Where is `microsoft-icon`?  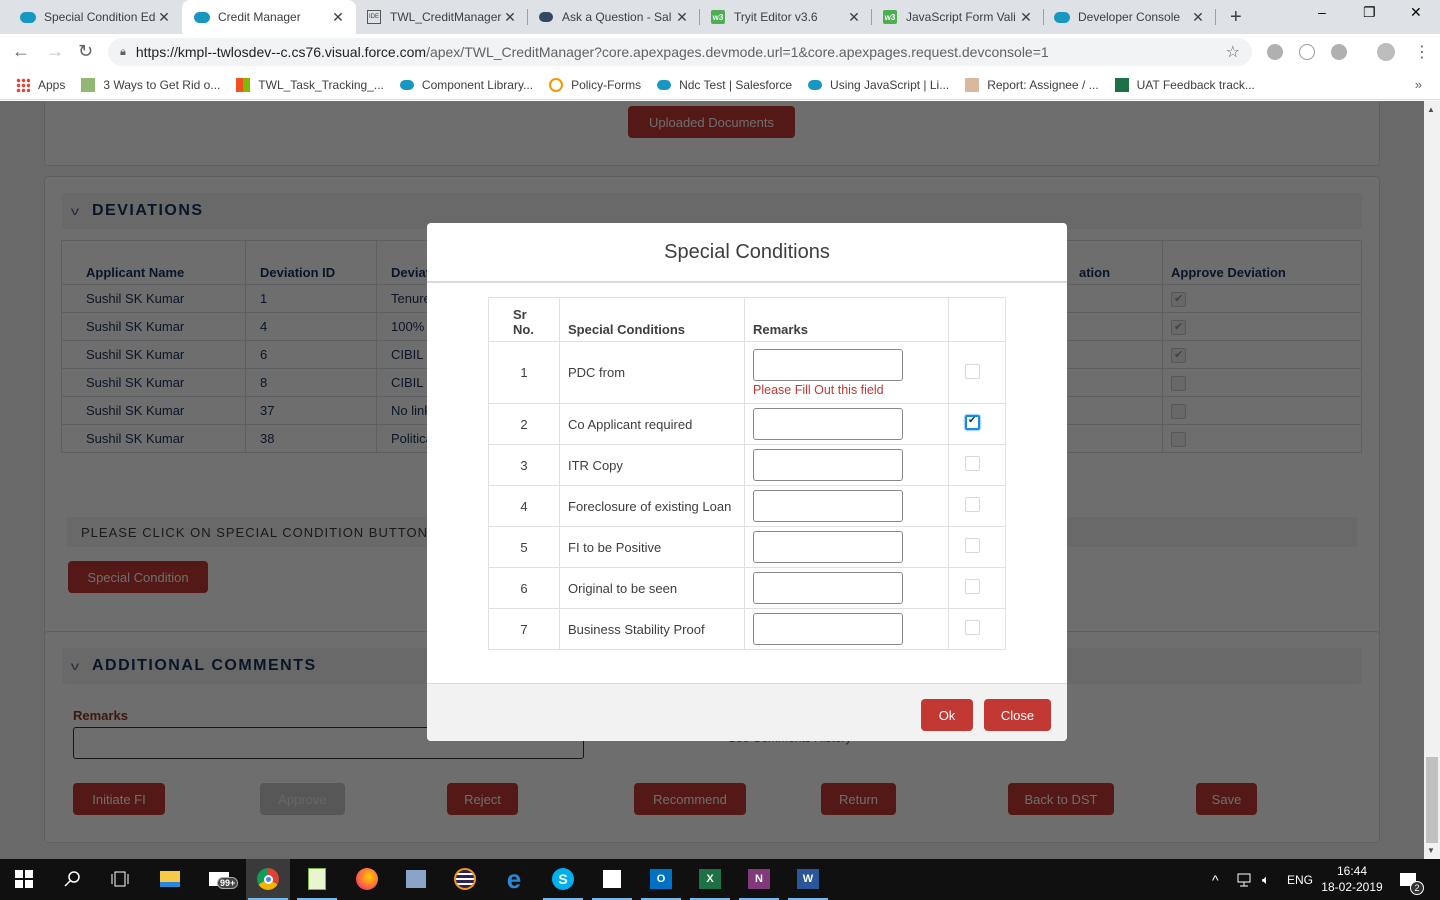 microsoft-icon is located at coordinates (243, 84).